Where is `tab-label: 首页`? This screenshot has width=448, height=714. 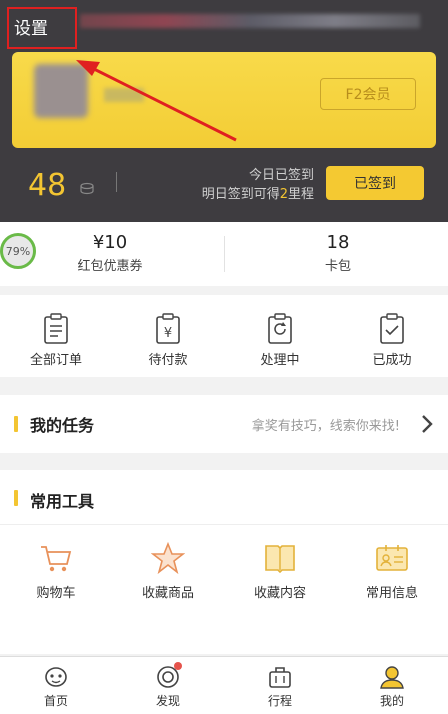
tab-label: 首页 is located at coordinates (55, 701).